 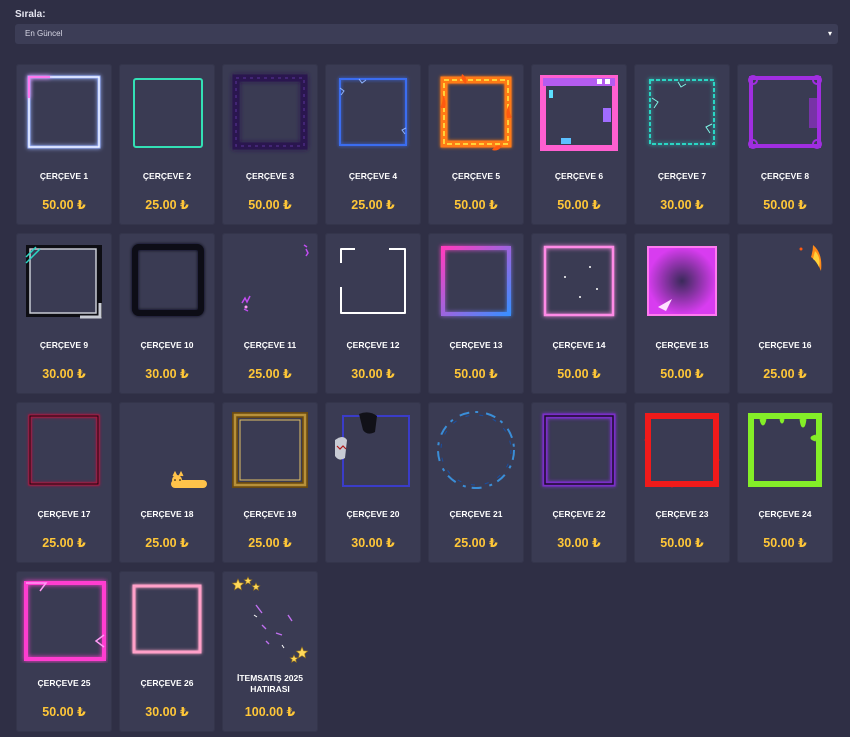 I want to click on frame-name: ÇERÇEVE 19, so click(x=270, y=514).